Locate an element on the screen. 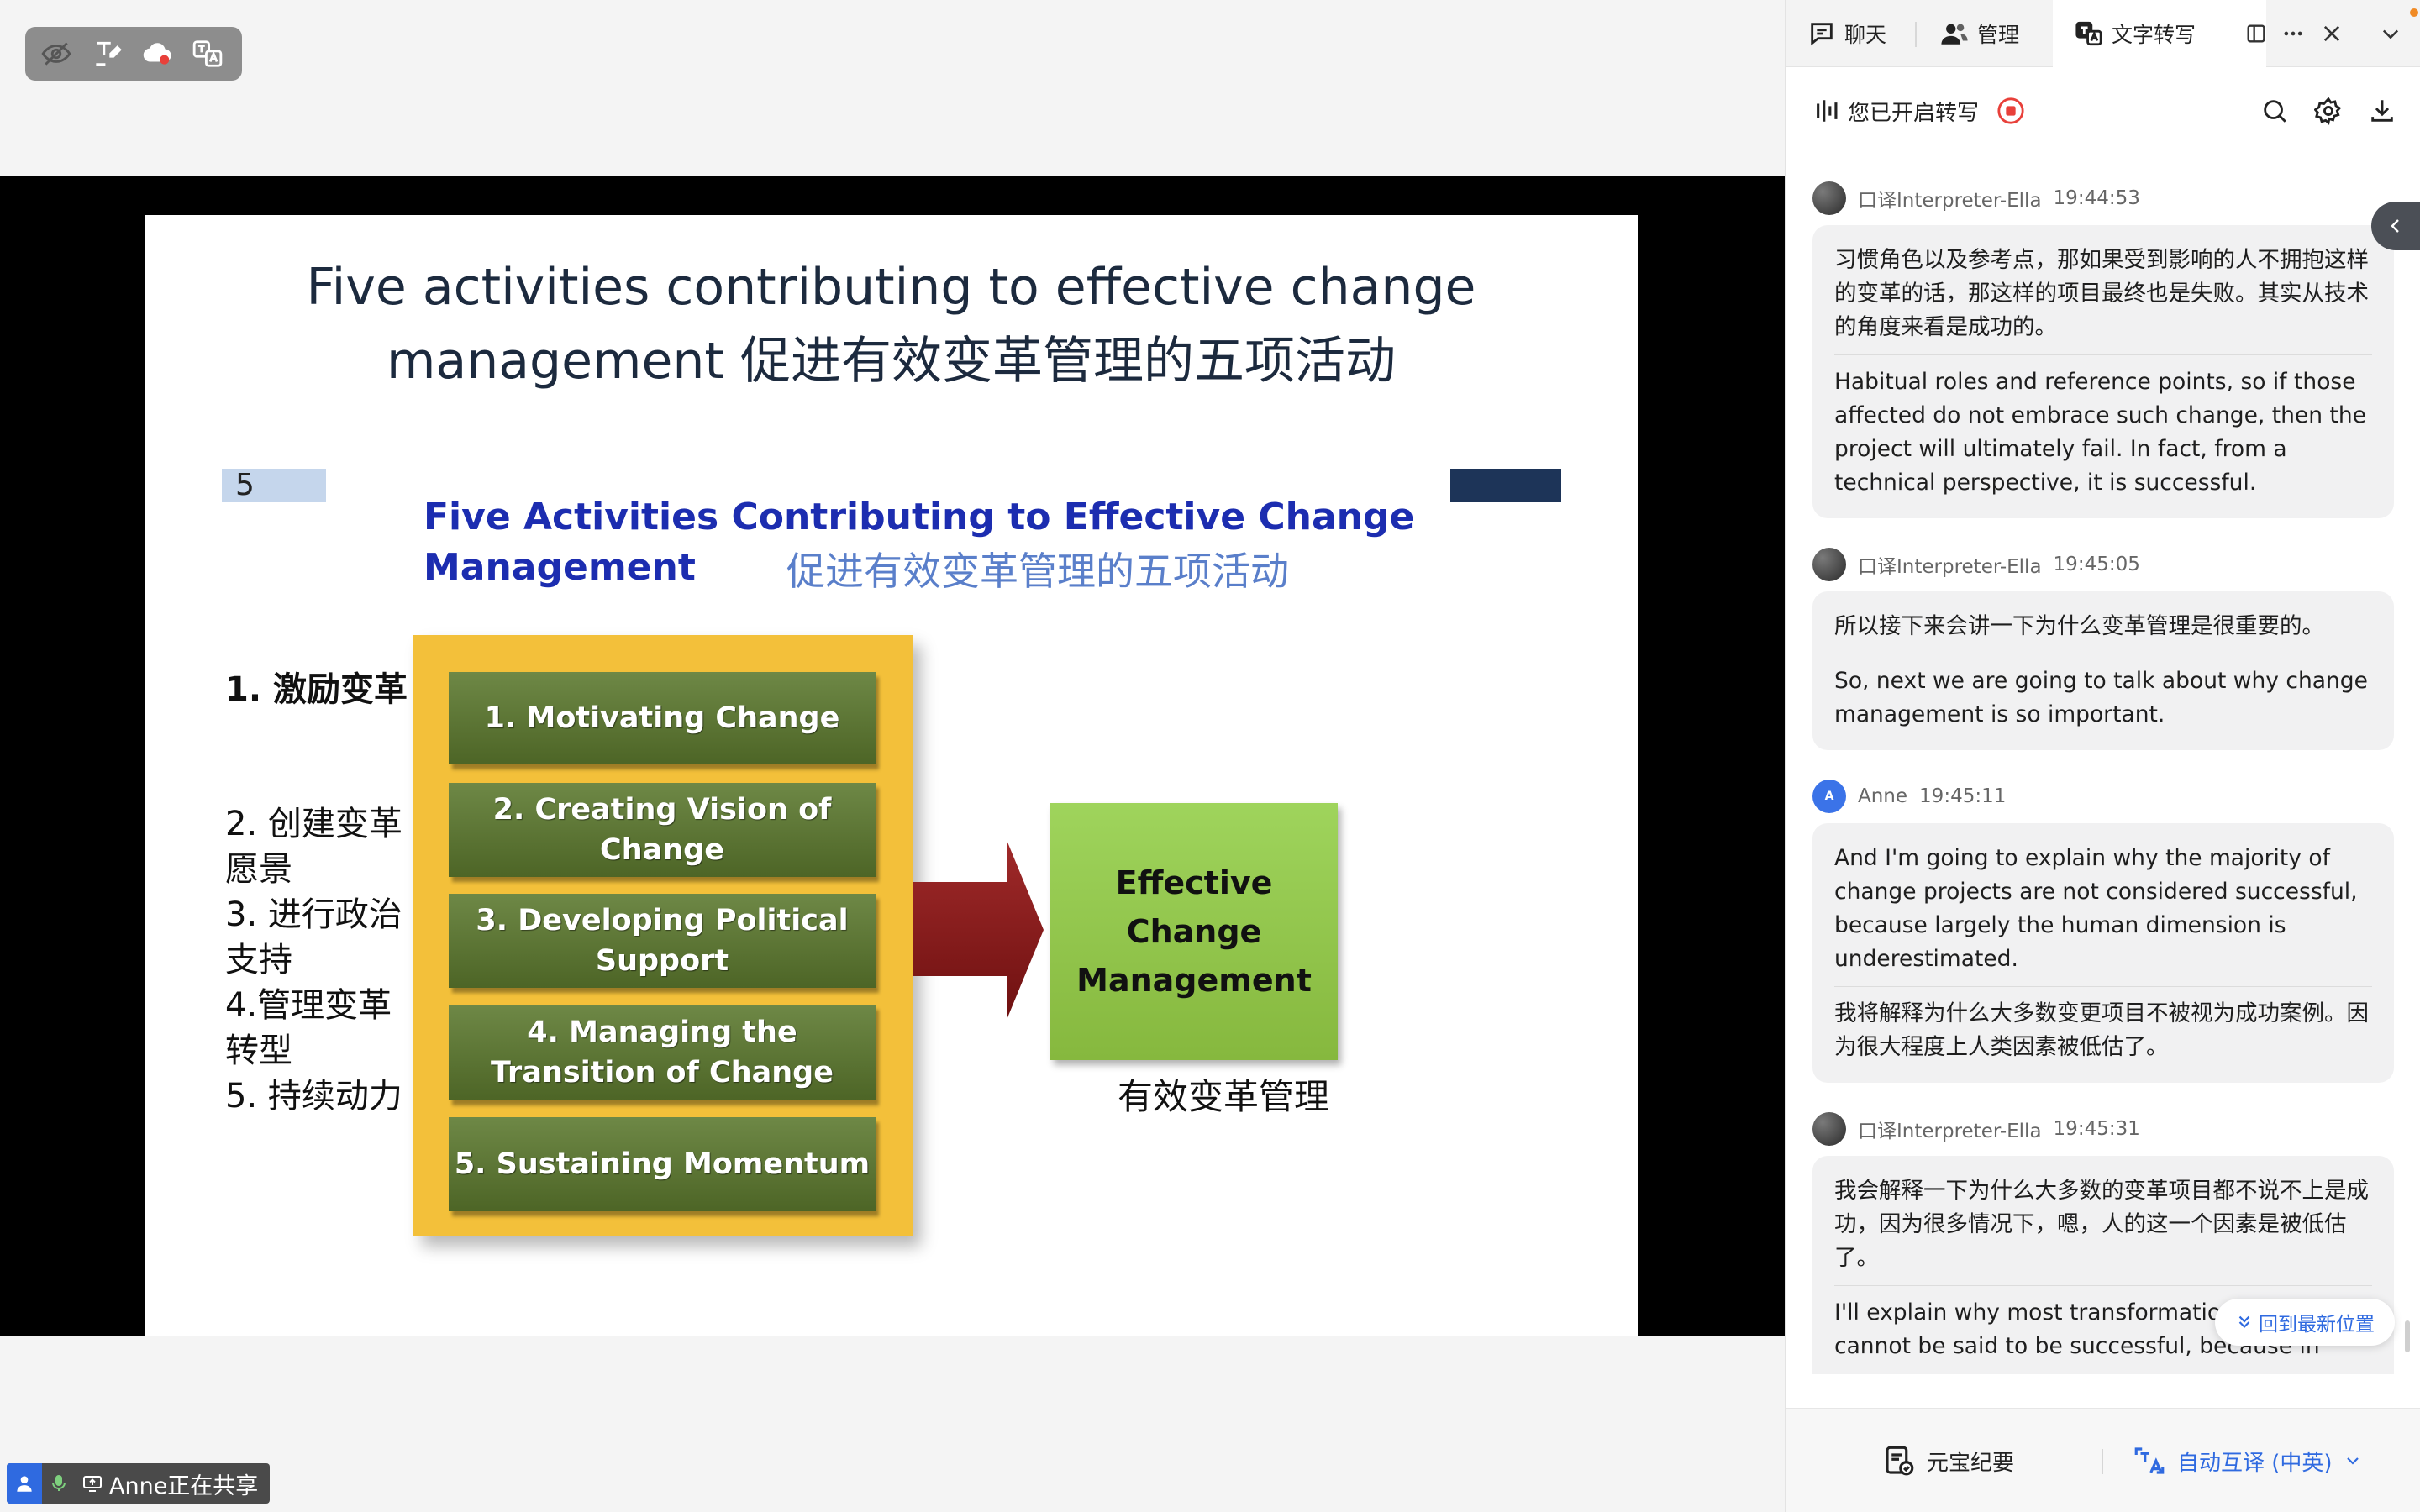 This screenshot has height=1512, width=2420. effective-change-cn: 有效变革管理 is located at coordinates (1224, 1096).